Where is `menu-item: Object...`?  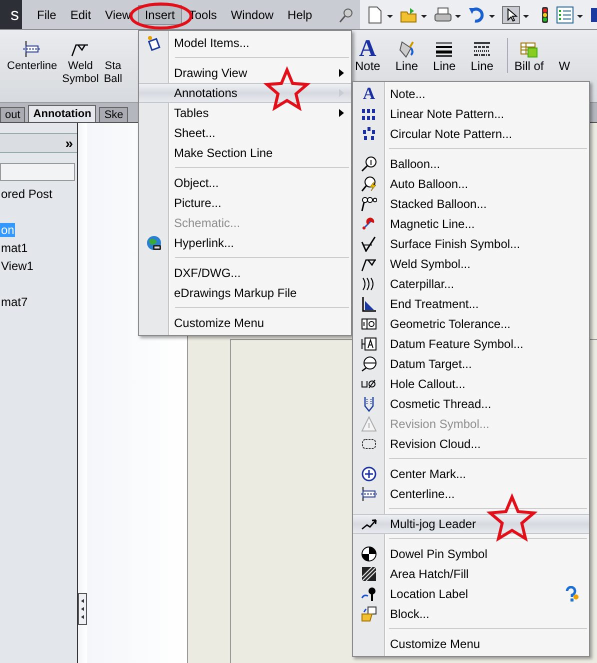 menu-item: Object... is located at coordinates (245, 183).